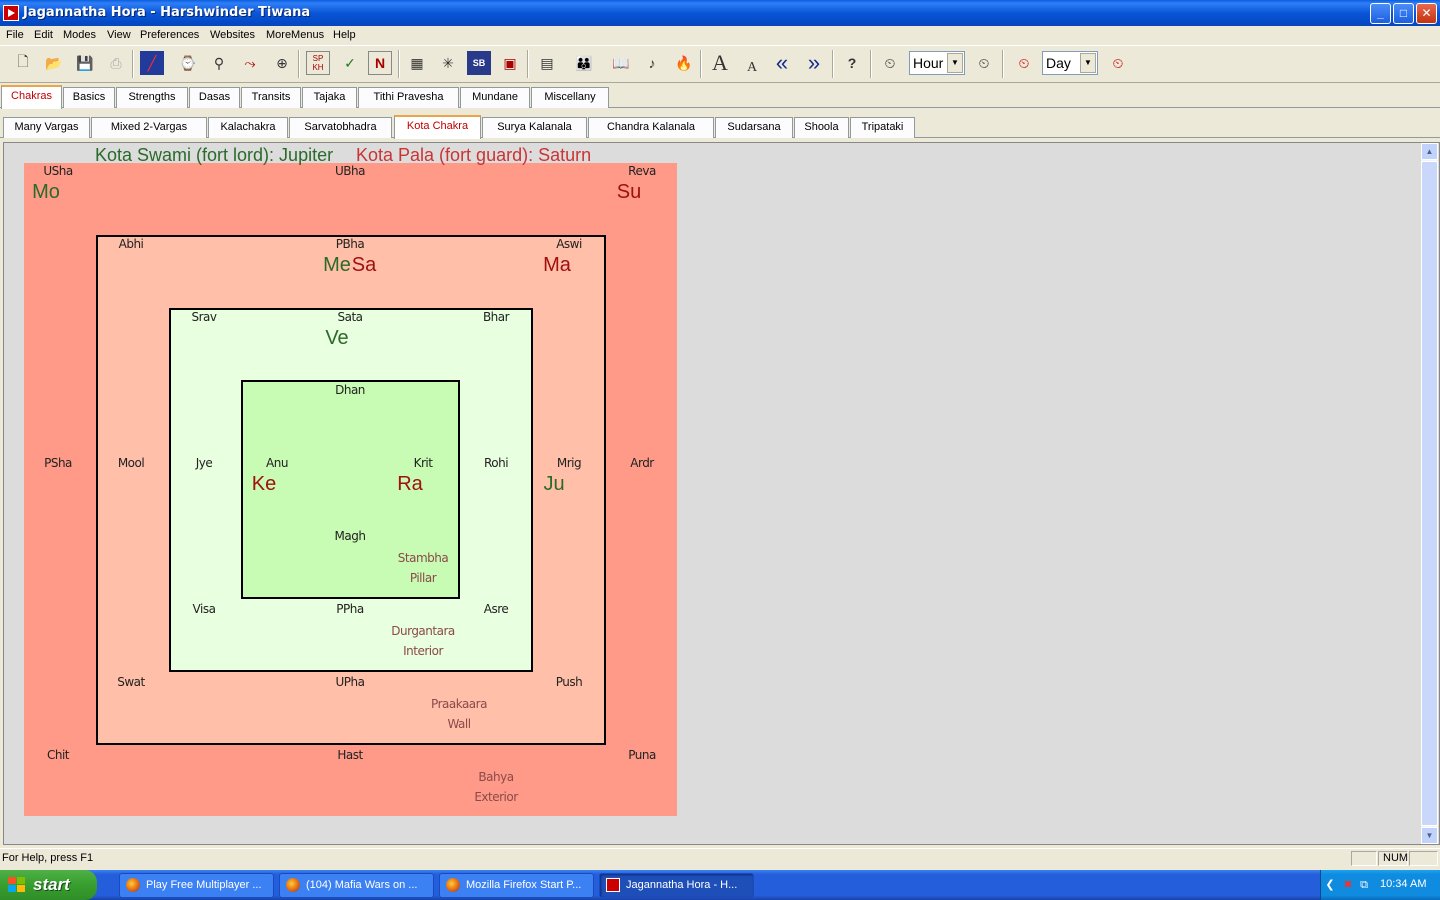 The image size is (1440, 900). What do you see at coordinates (642, 755) in the screenshot?
I see `nakshatra-puna: Puna` at bounding box center [642, 755].